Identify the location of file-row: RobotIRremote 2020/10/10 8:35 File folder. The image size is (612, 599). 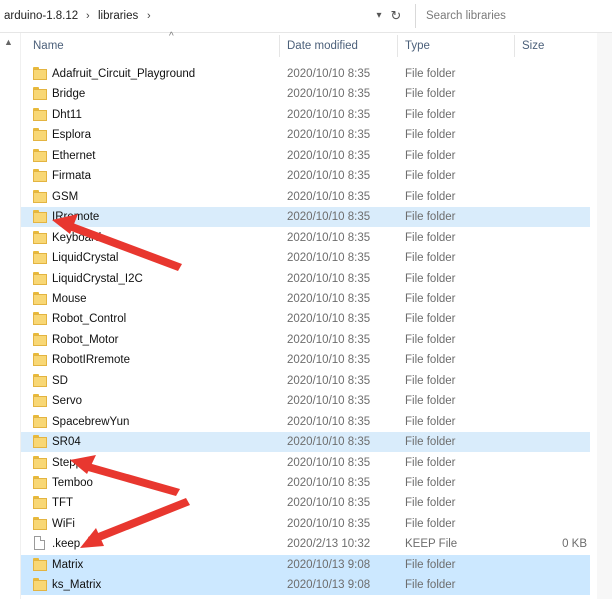
(305, 360).